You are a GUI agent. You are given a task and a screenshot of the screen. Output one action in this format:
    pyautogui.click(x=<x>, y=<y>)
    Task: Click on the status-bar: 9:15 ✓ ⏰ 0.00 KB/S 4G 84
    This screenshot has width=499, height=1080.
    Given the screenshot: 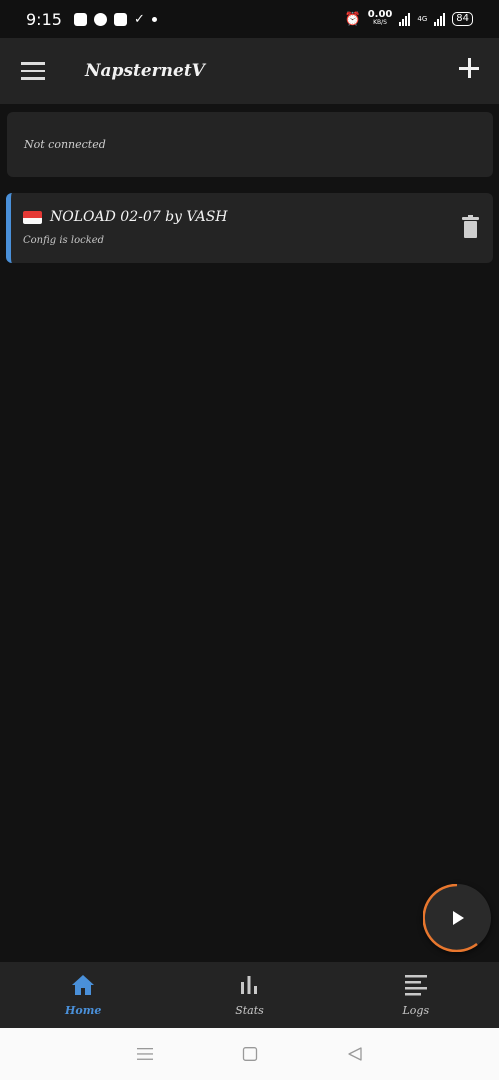 What is the action you would take?
    pyautogui.click(x=249, y=19)
    